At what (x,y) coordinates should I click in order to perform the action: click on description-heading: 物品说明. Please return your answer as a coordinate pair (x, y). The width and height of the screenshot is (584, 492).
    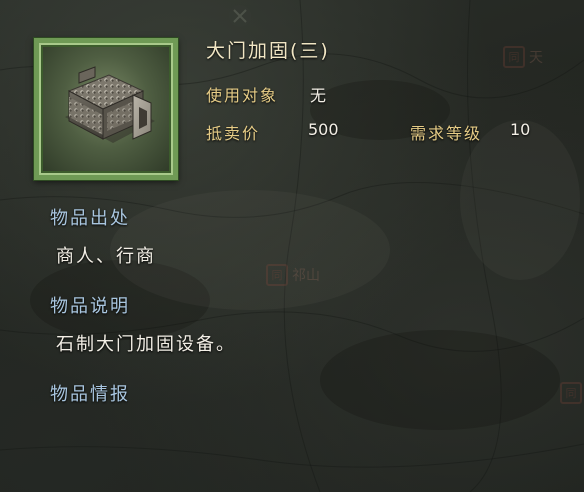
    Looking at the image, I should click on (90, 306).